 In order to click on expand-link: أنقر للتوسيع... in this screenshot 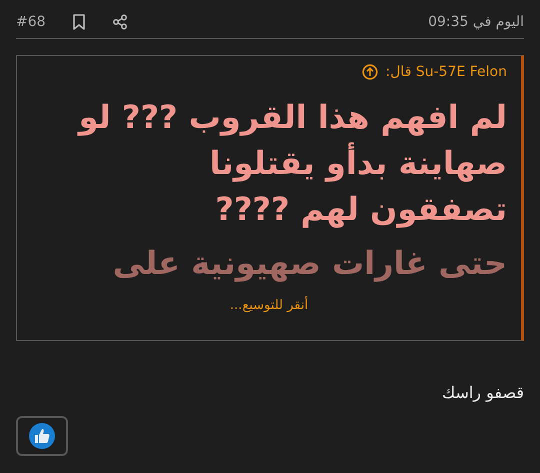, I will do `click(269, 305)`.